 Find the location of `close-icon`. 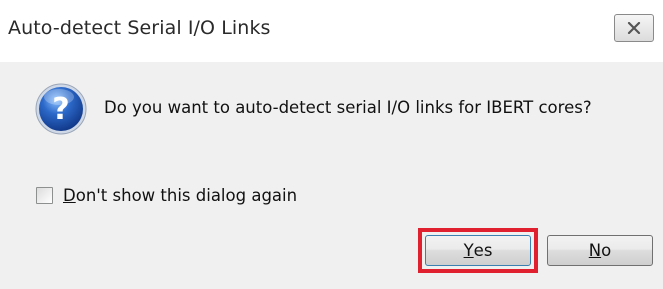

close-icon is located at coordinates (634, 28).